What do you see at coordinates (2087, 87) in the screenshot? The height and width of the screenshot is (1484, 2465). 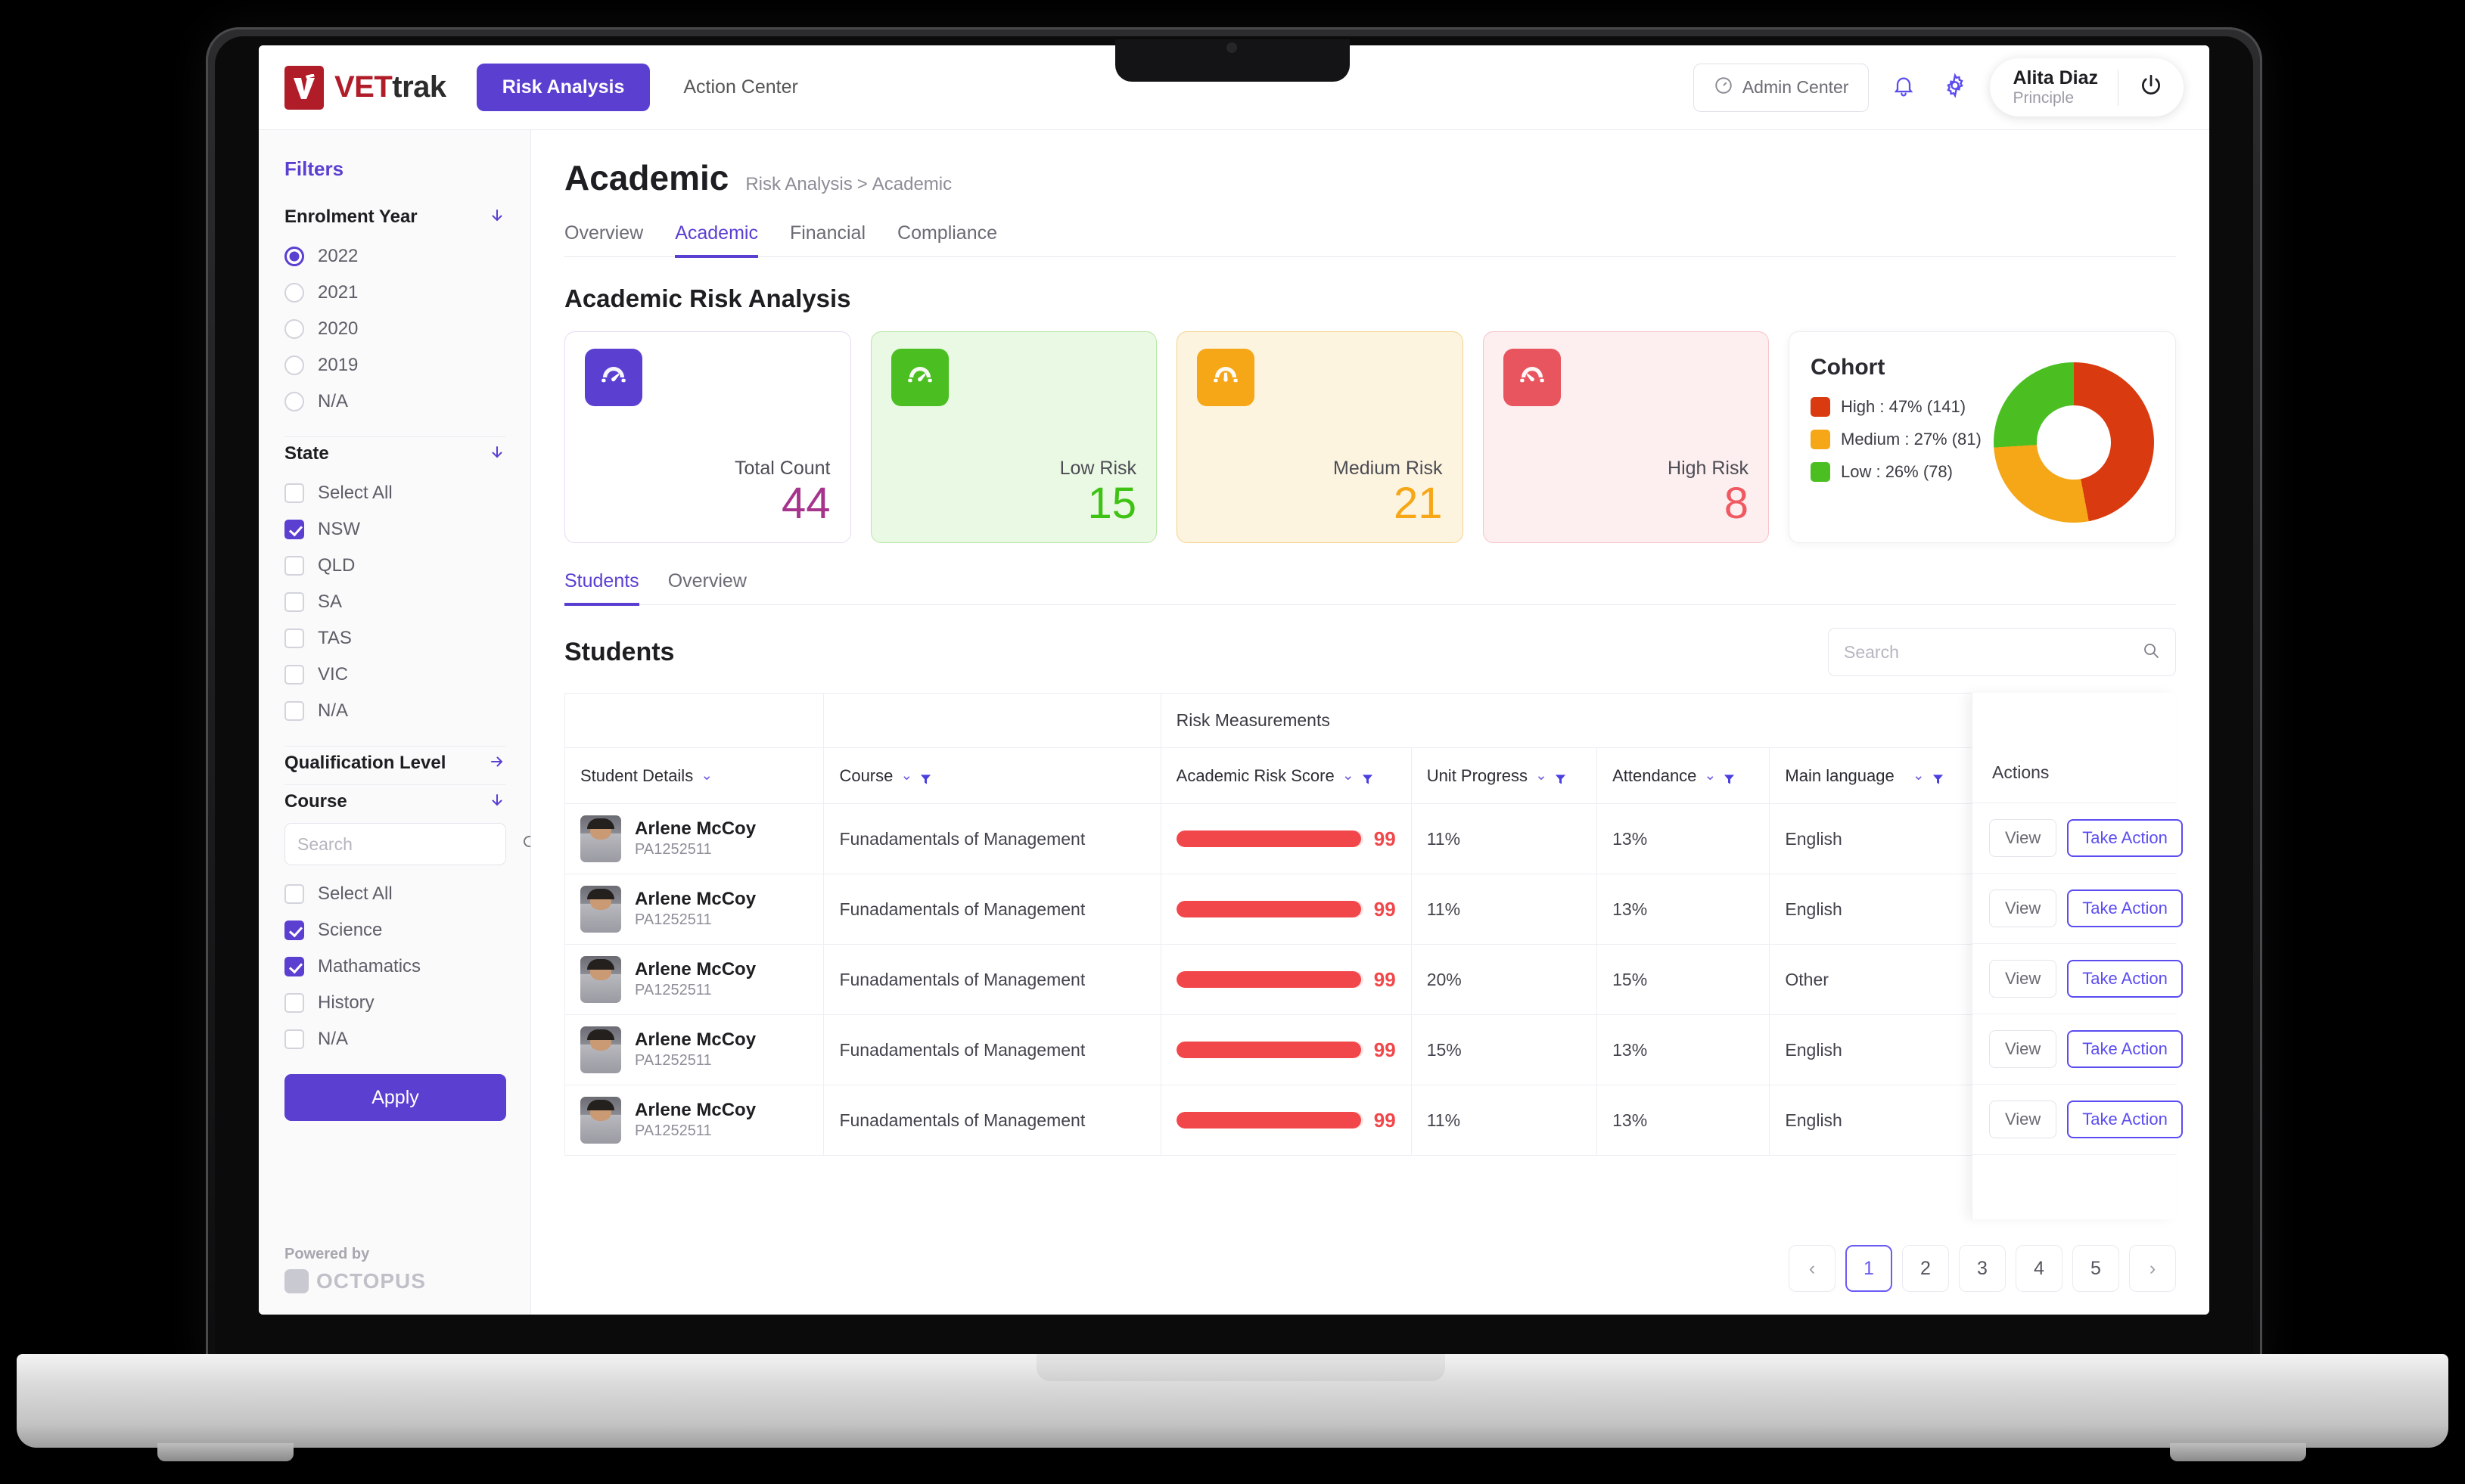 I see `user-menu: Alita Diaz Principle` at bounding box center [2087, 87].